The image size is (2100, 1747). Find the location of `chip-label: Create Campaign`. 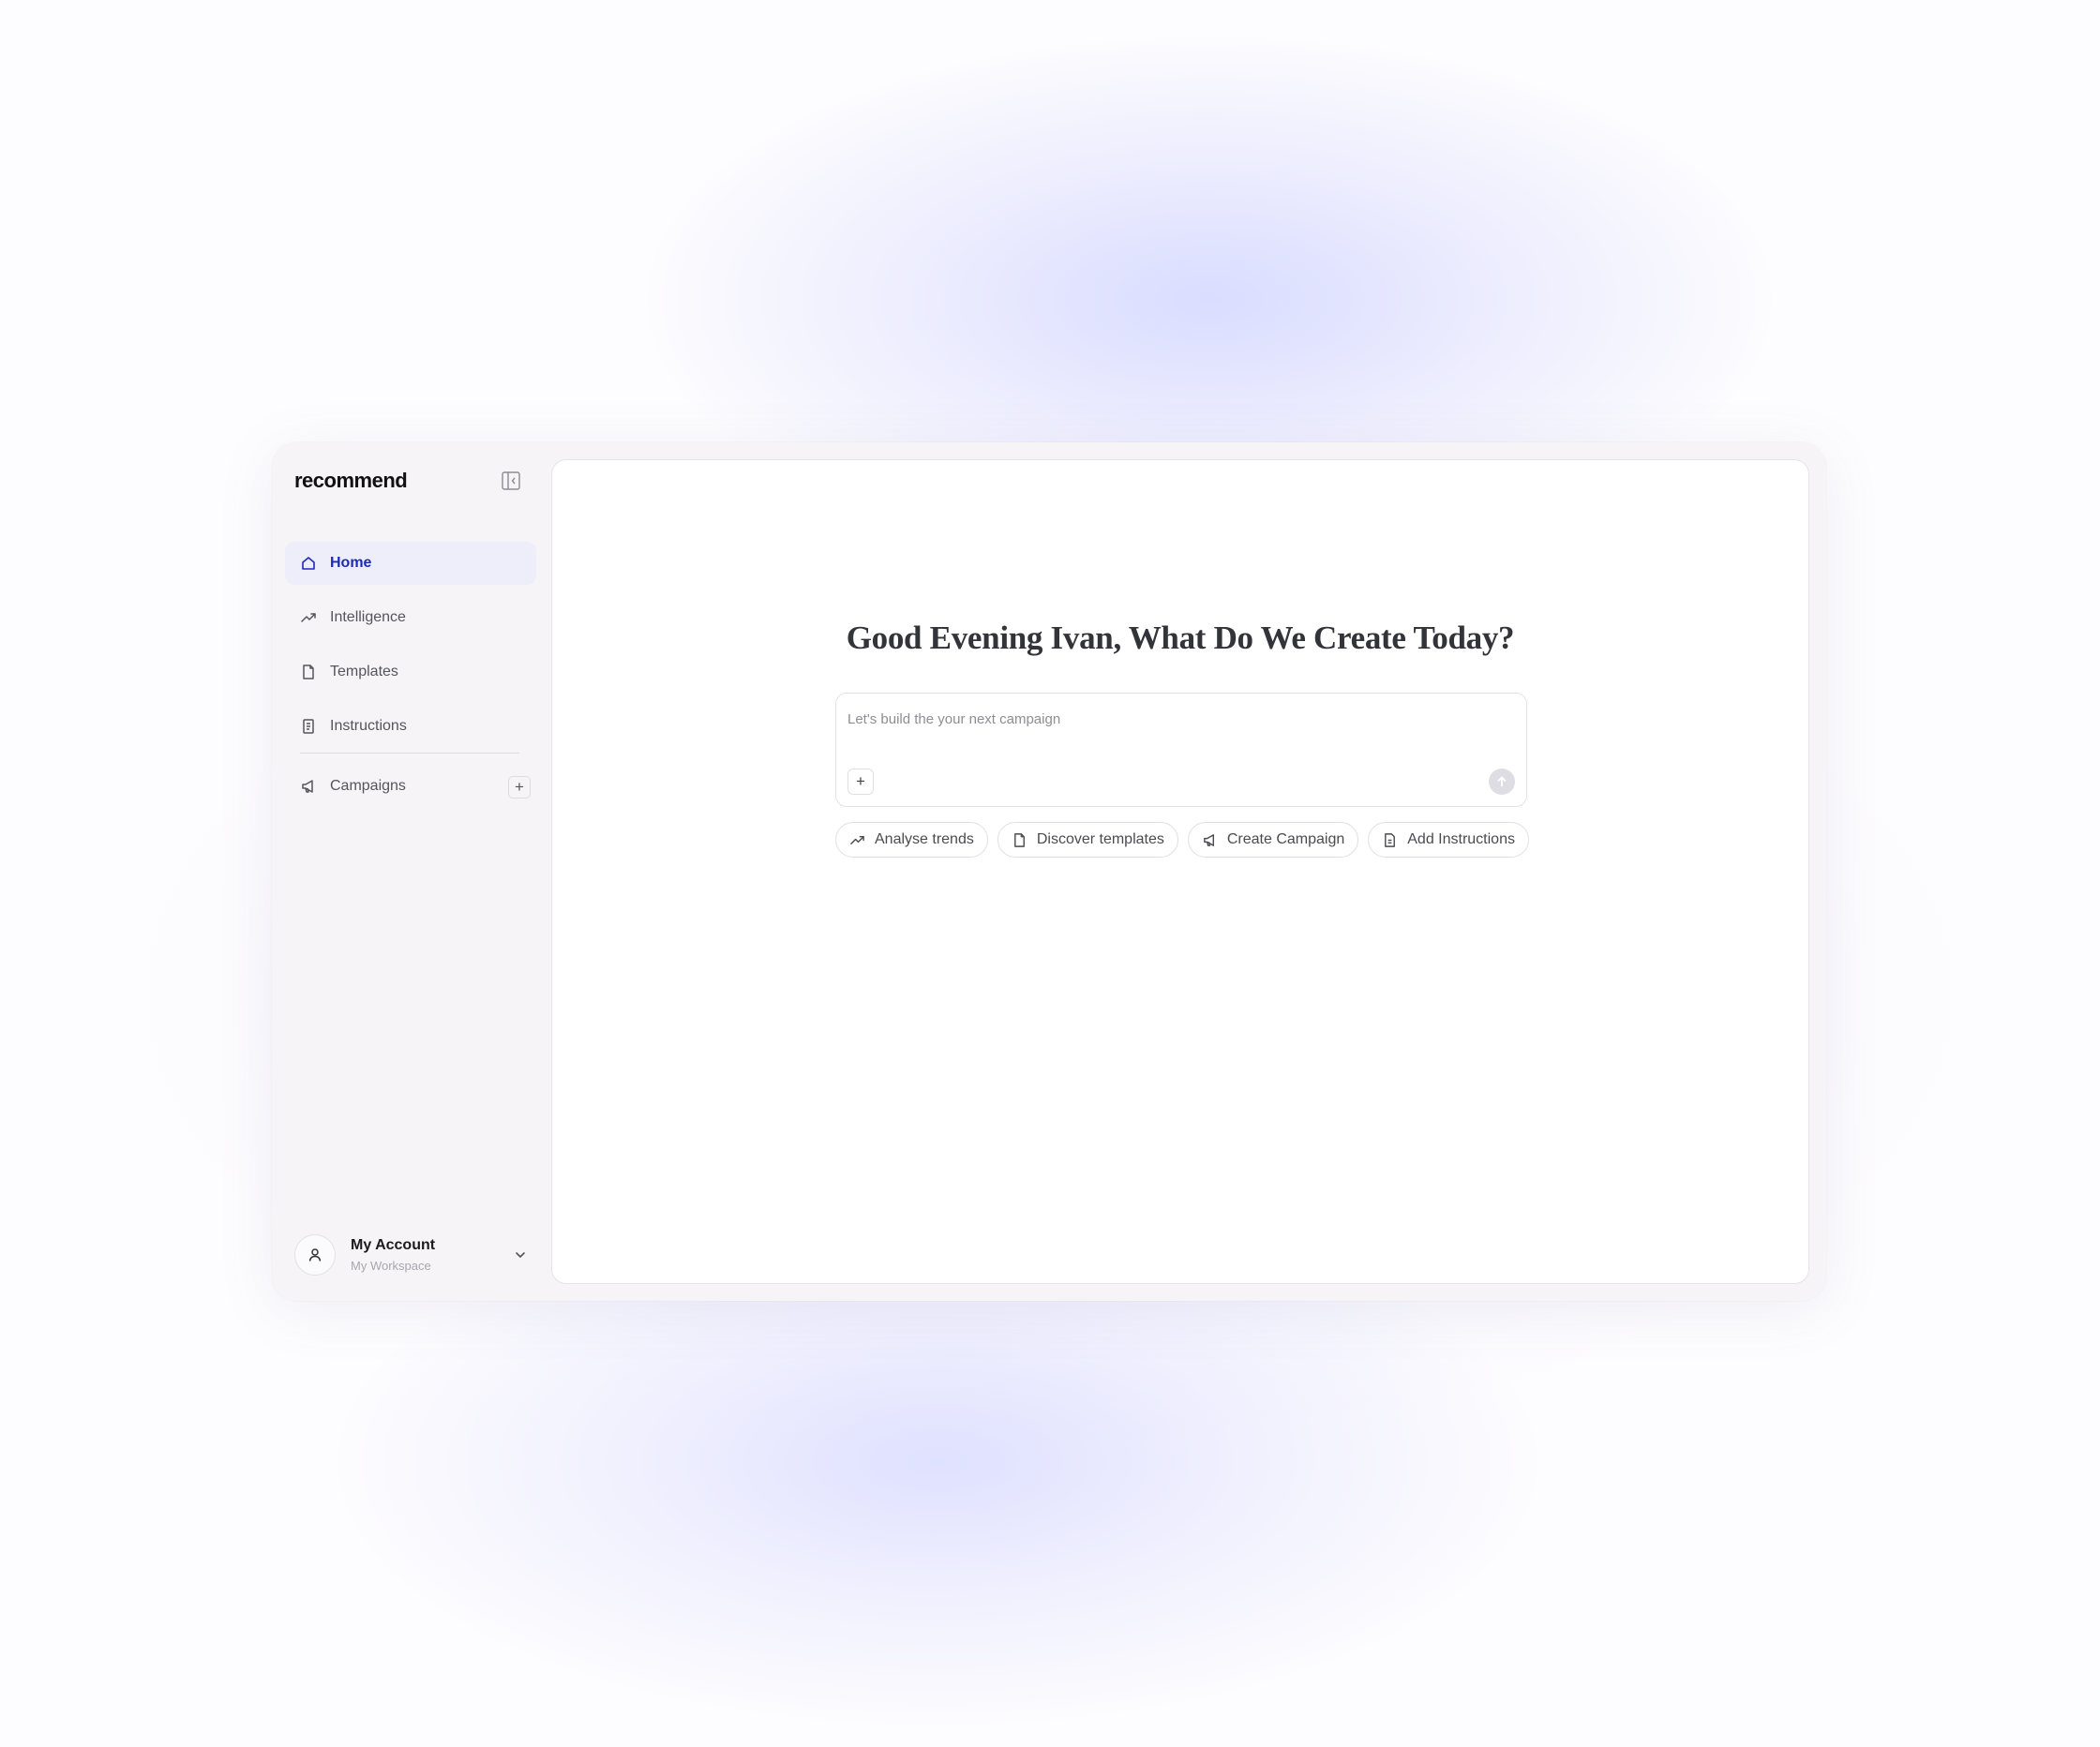

chip-label: Create Campaign is located at coordinates (1285, 839).